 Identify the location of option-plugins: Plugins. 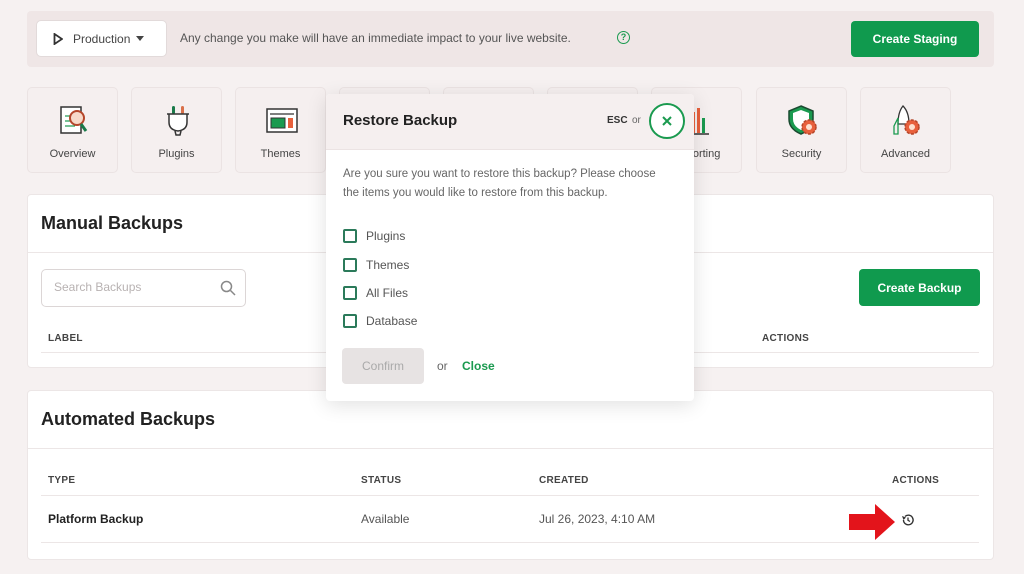
(374, 236).